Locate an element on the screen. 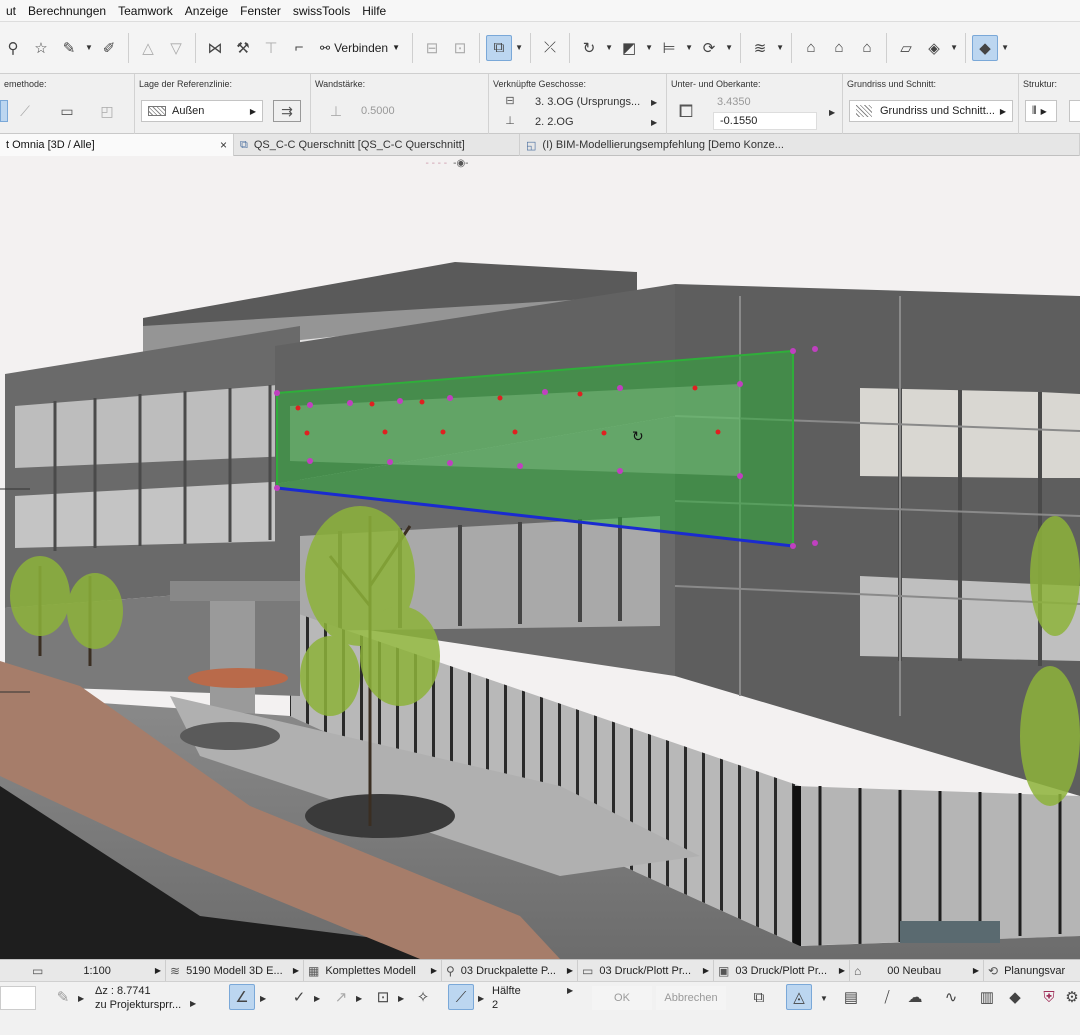  adjust-icon: ⊤ is located at coordinates (271, 48).